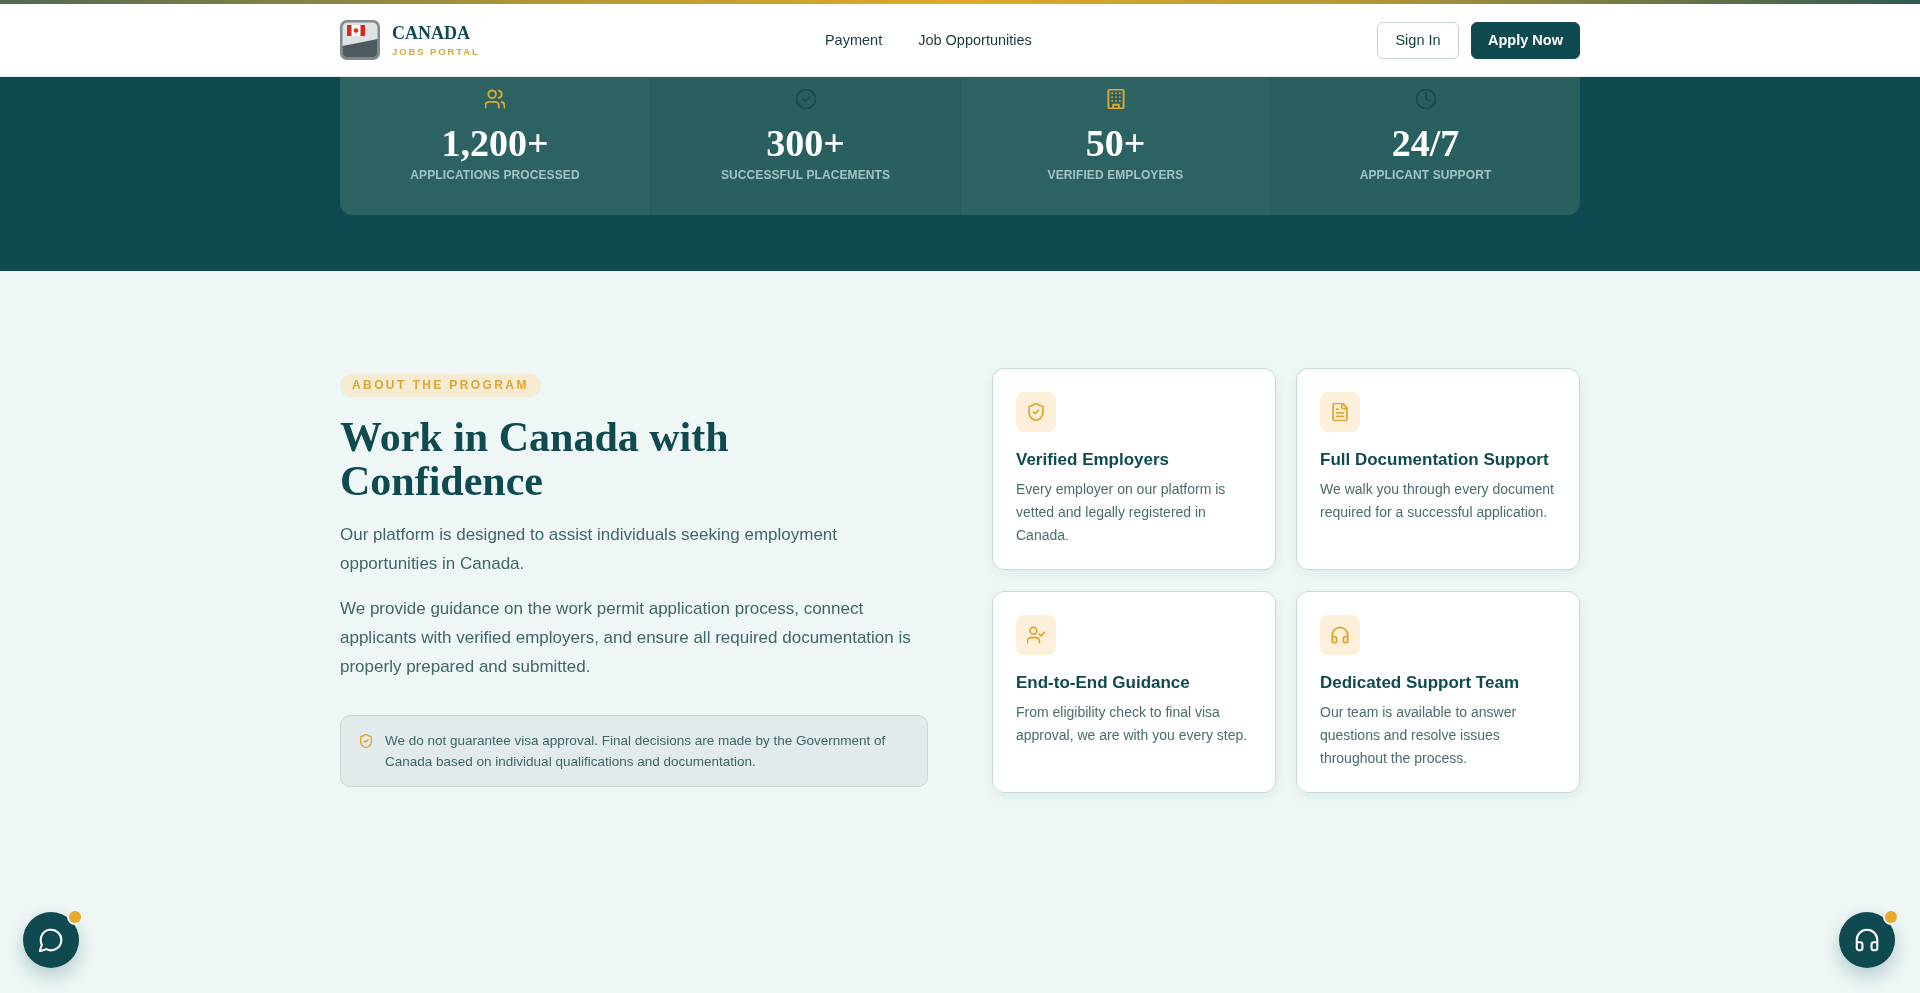 This screenshot has height=993, width=1920. What do you see at coordinates (626, 638) in the screenshot?
I see `body-paragraph: We provide guidance on the work permit application process, connect applicants with verified employers, and ensure all required documentation is properly prepared and submitted.` at bounding box center [626, 638].